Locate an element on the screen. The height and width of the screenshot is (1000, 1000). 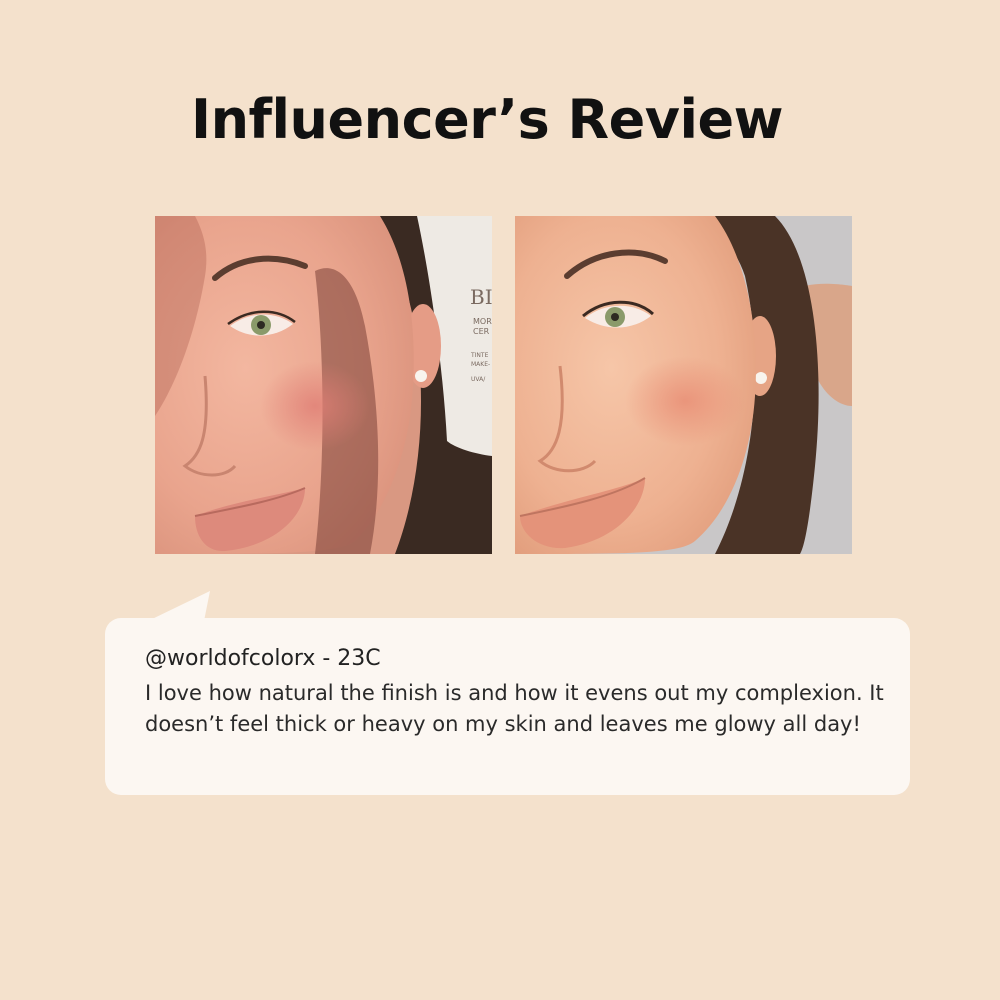
tube-line-text: UVA/ is located at coordinates (478, 379).